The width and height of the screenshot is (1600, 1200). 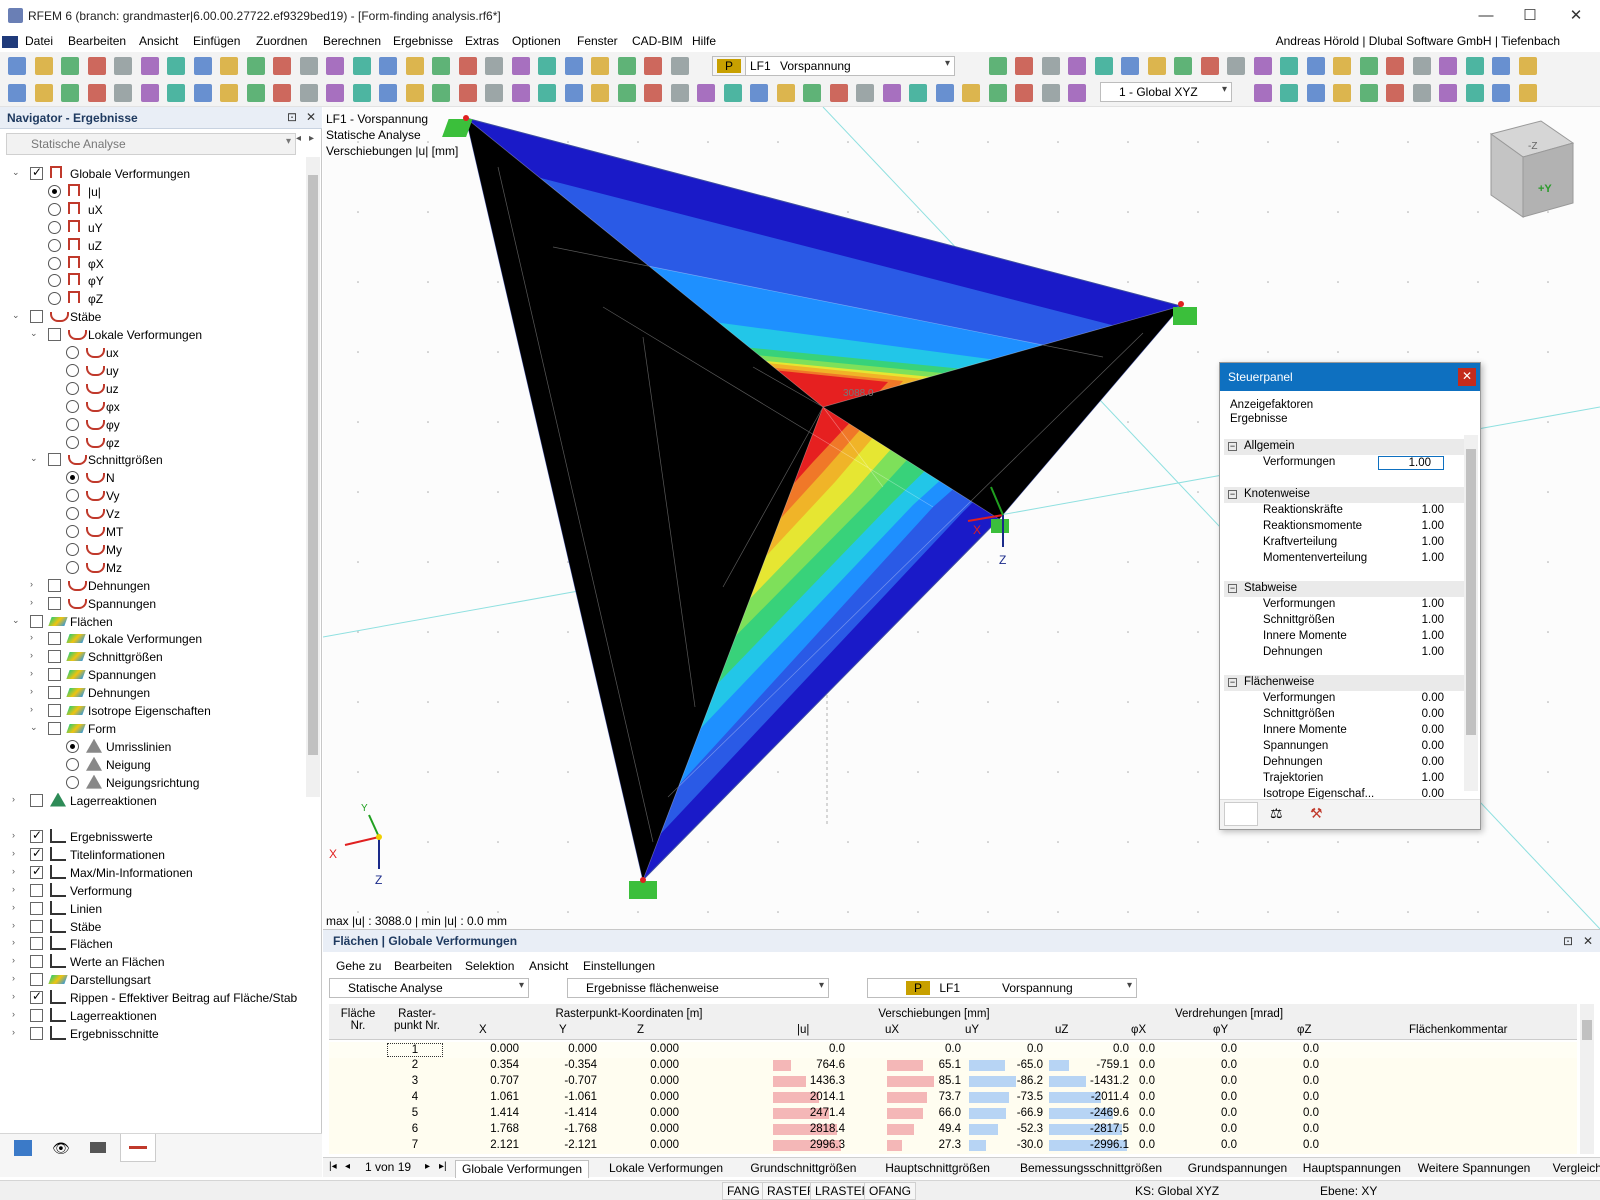 I want to click on panel-row: Dehnungen 0.00, so click(x=1342, y=763).